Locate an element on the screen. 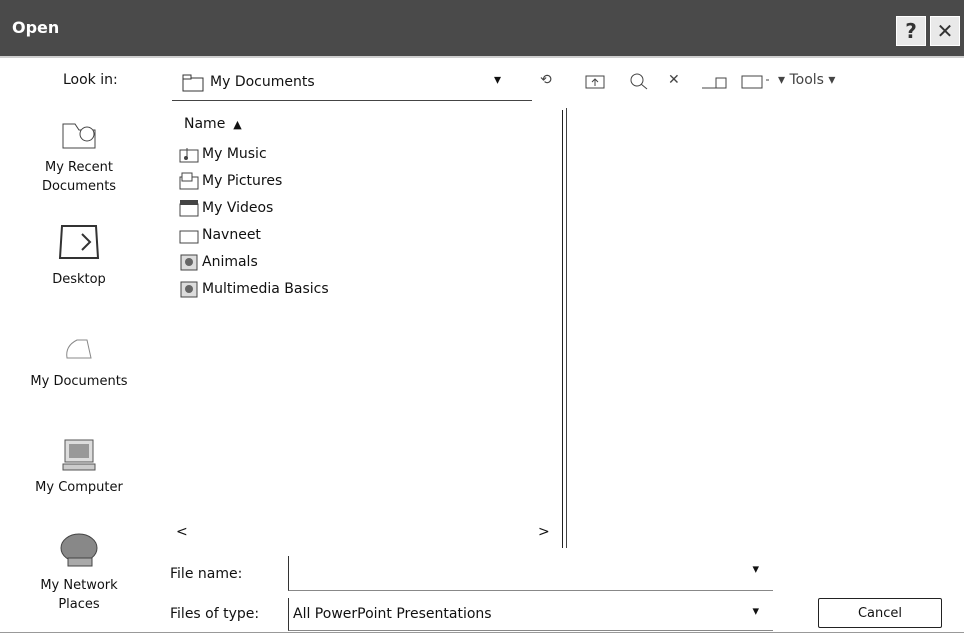 This screenshot has width=964, height=636. music-folder-icon is located at coordinates (189, 155).